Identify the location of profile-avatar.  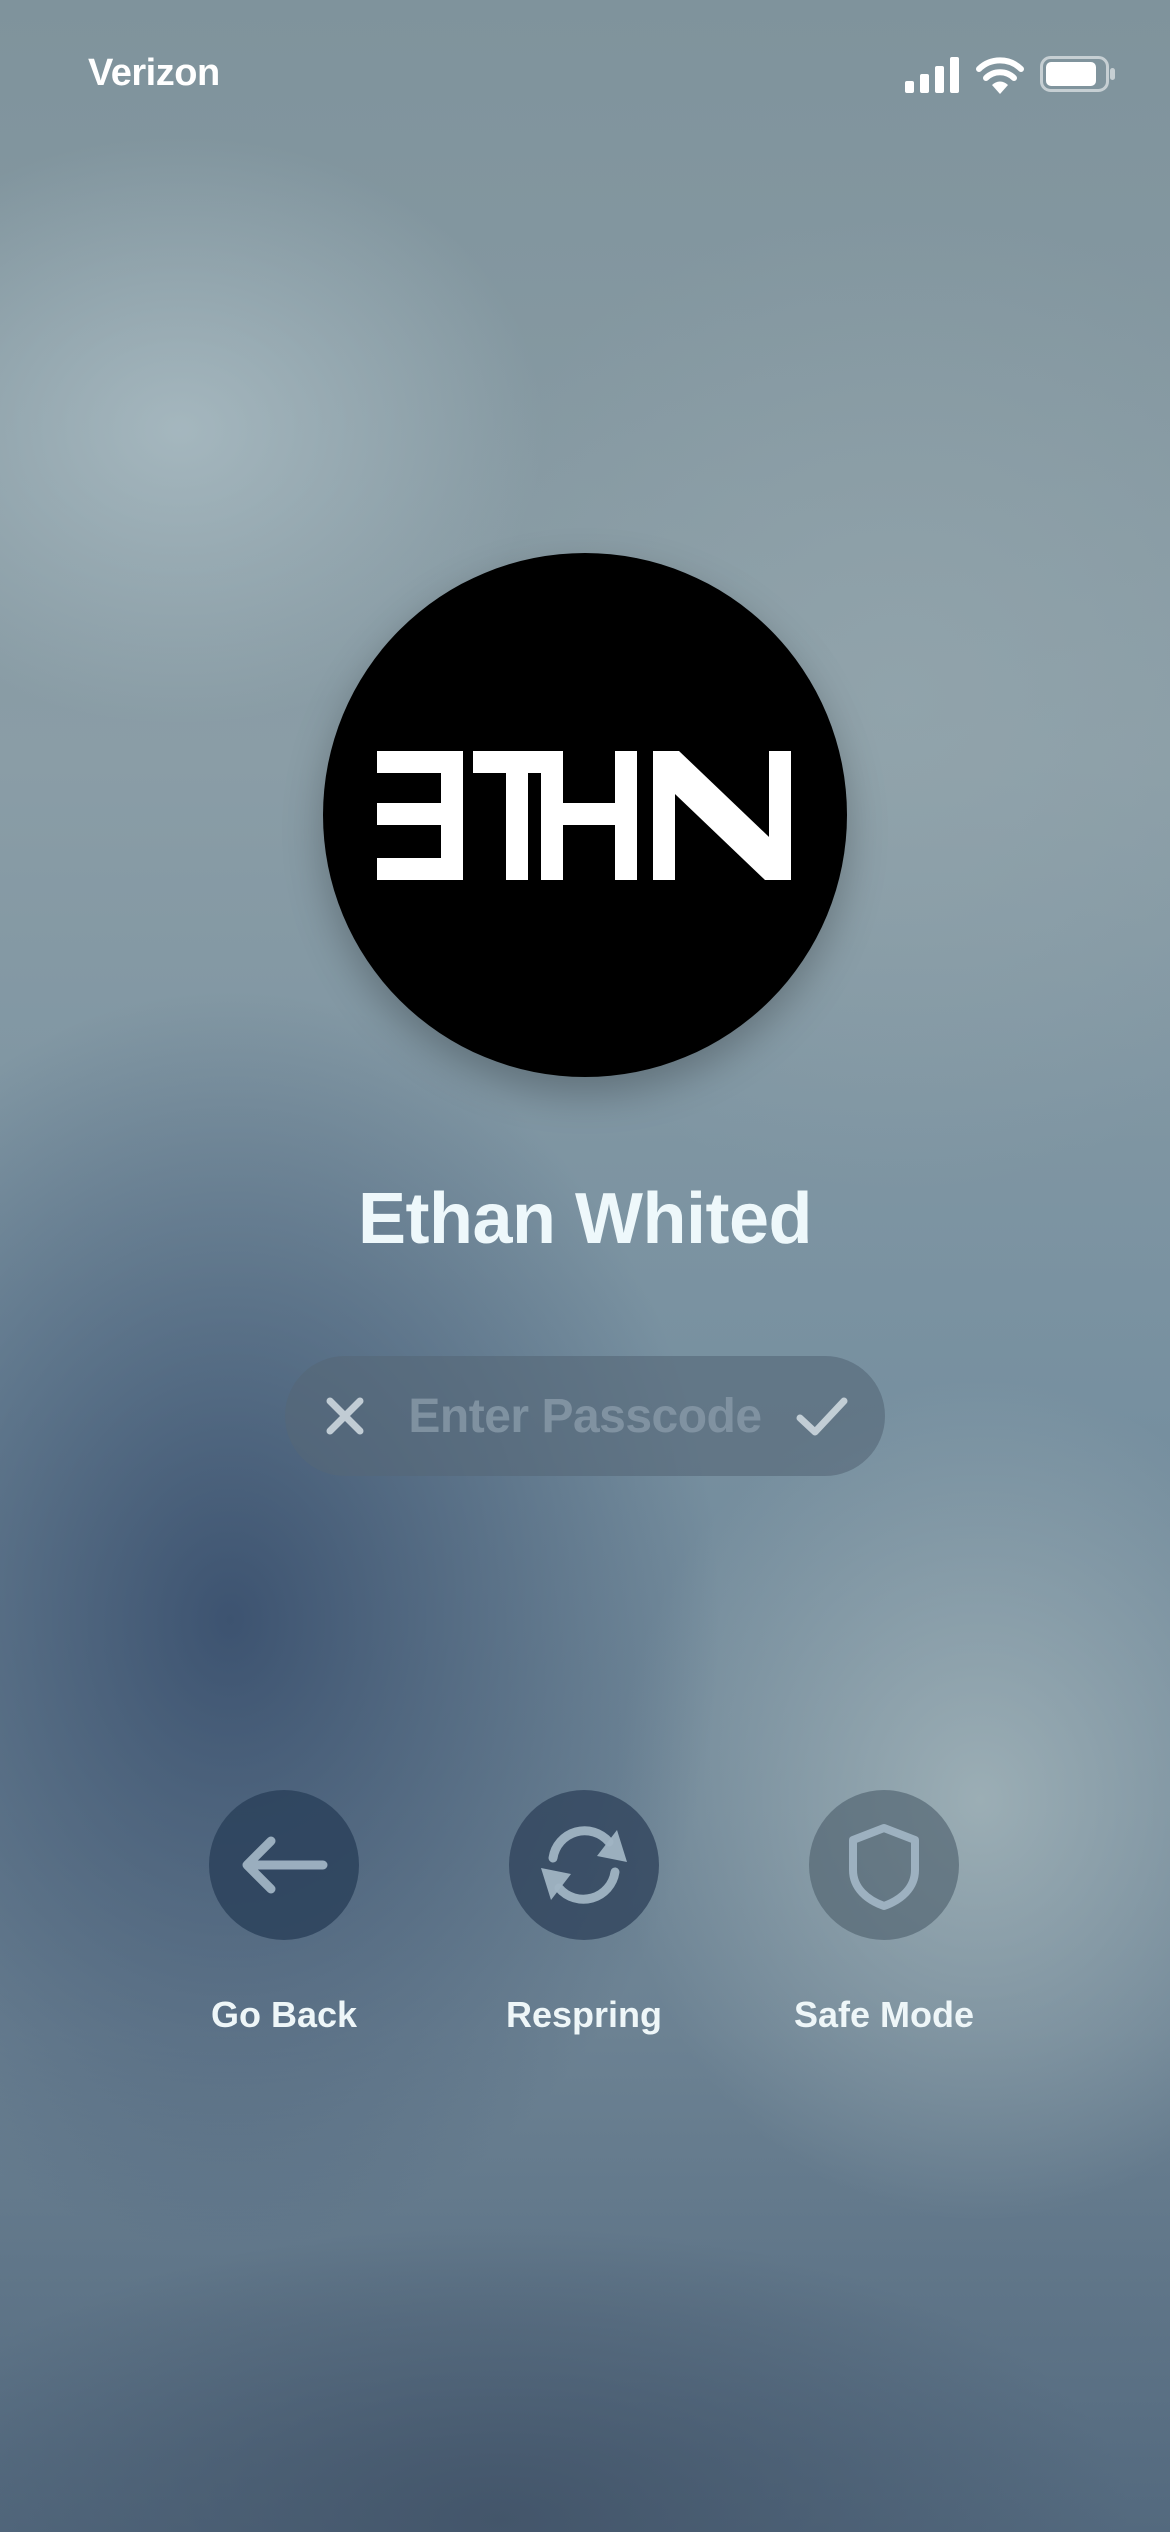
(585, 815).